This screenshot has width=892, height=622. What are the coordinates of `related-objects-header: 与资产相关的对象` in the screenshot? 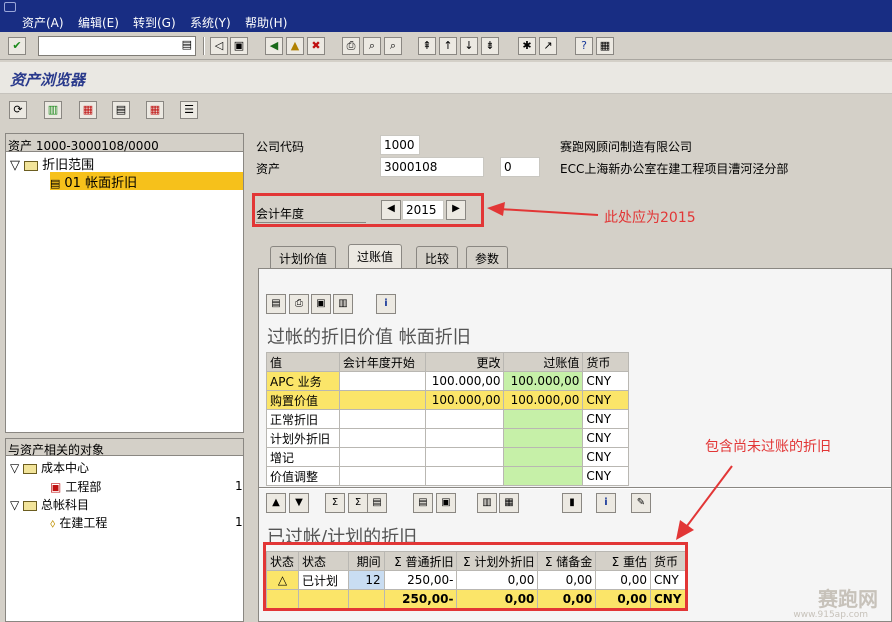 It's located at (124, 448).